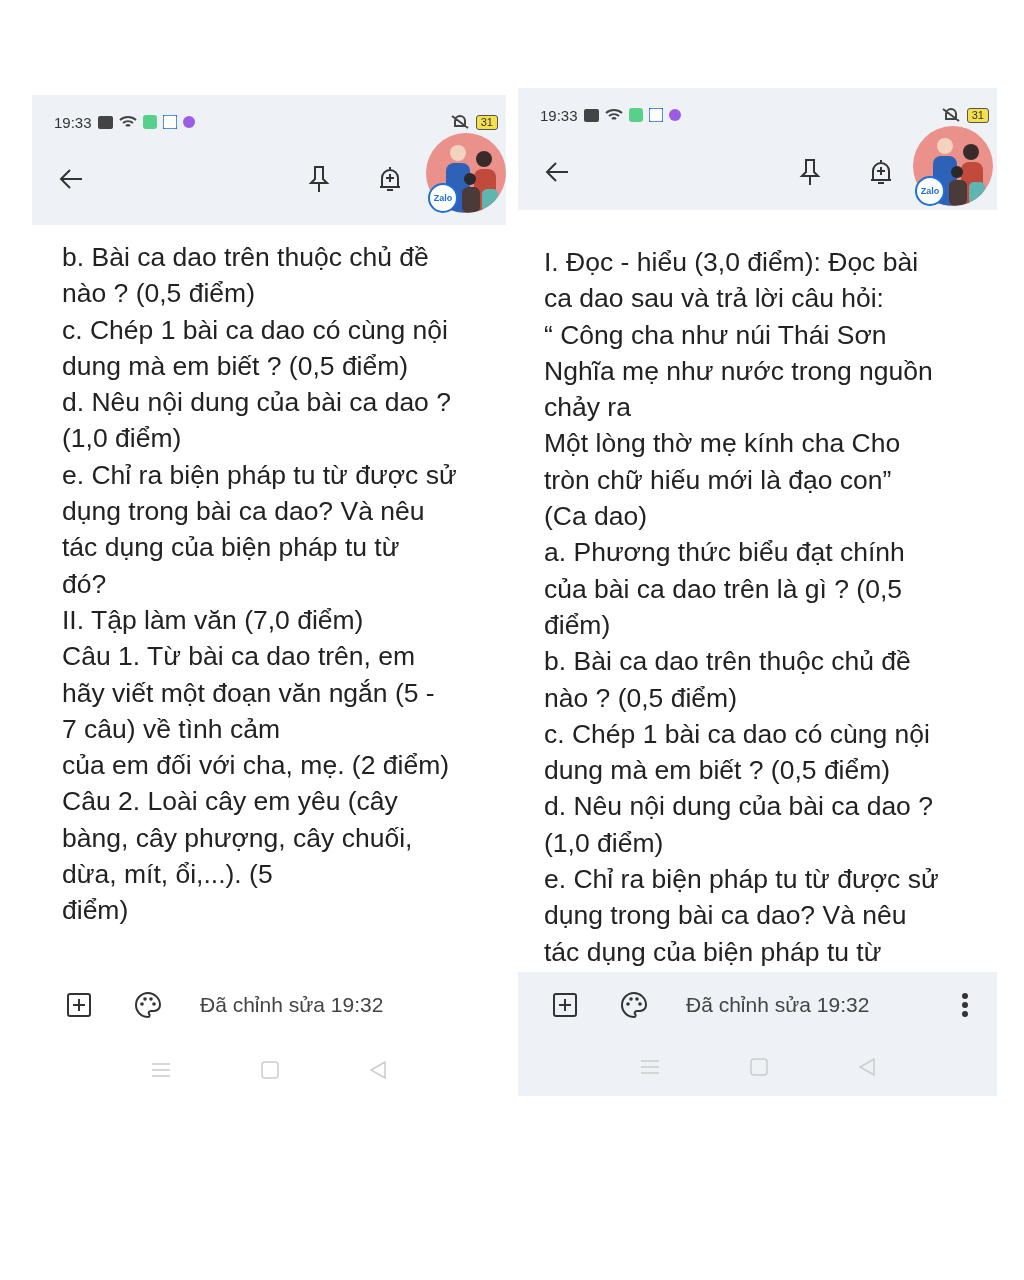 The height and width of the screenshot is (1280, 1024). What do you see at coordinates (723, 444) in the screenshot?
I see `note-text-line: Một lòng thờ mẹ kính cha Cho` at bounding box center [723, 444].